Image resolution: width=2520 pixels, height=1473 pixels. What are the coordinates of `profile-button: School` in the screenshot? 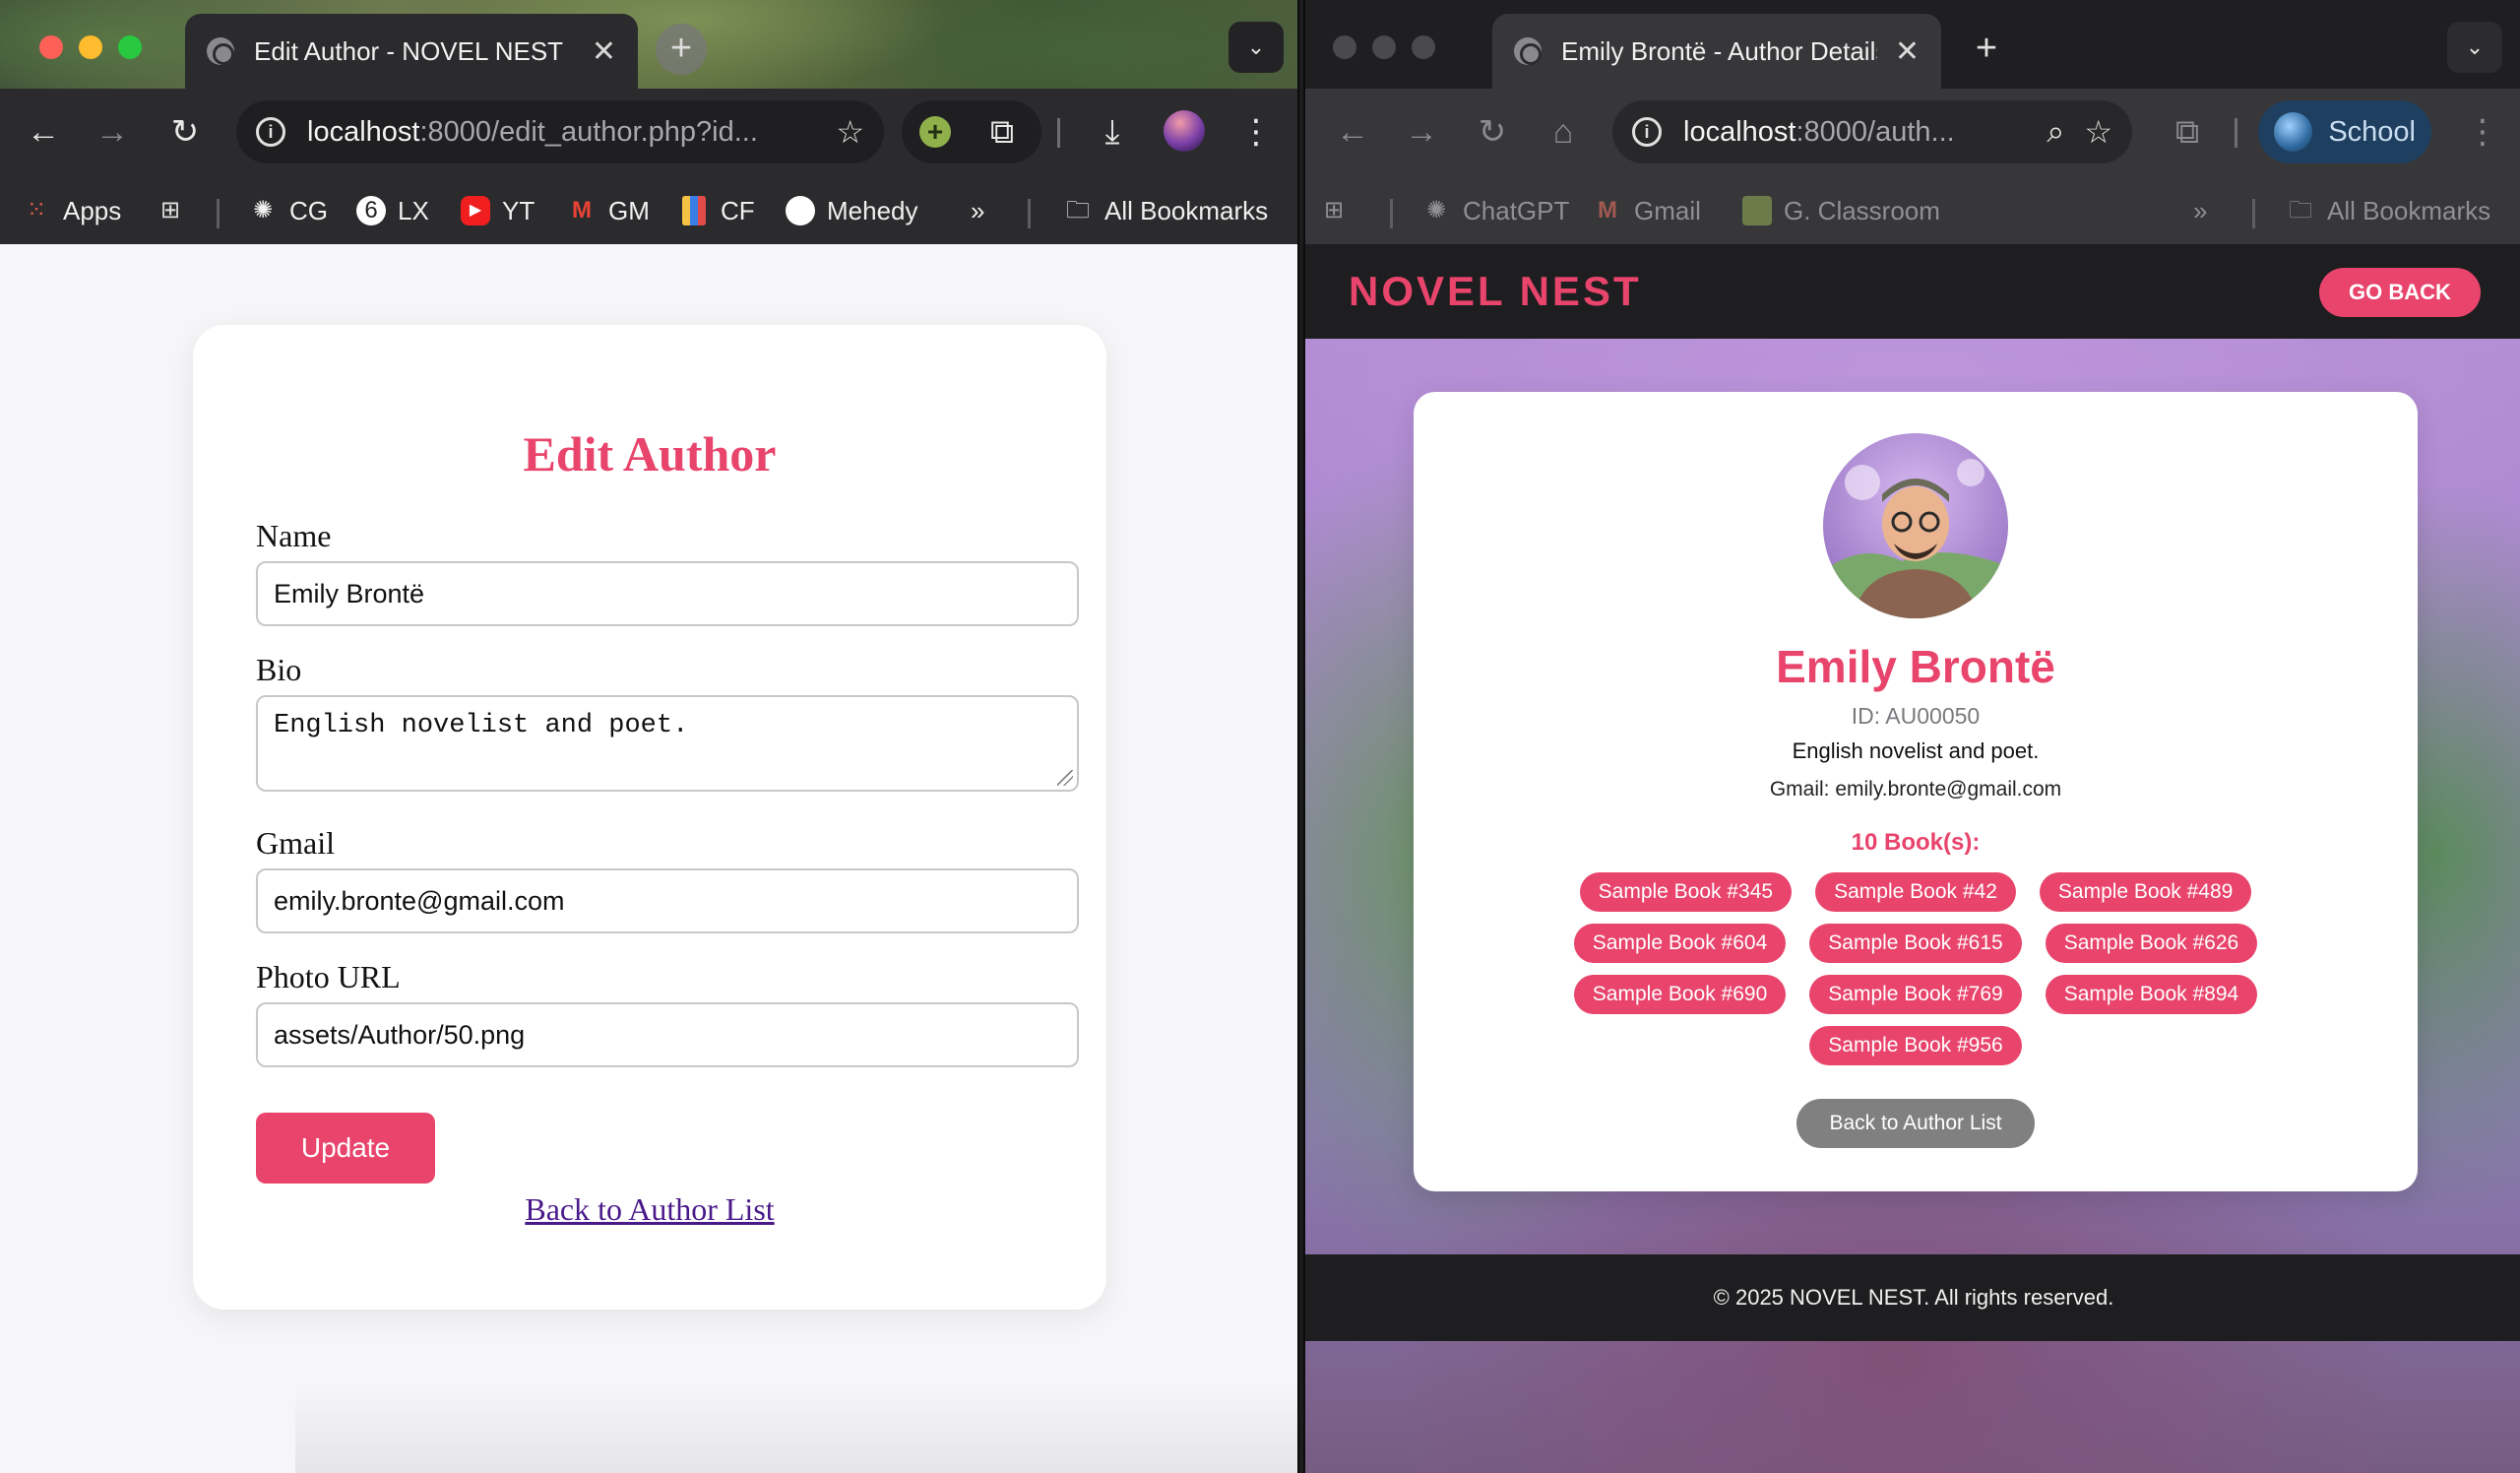 It's located at (2344, 131).